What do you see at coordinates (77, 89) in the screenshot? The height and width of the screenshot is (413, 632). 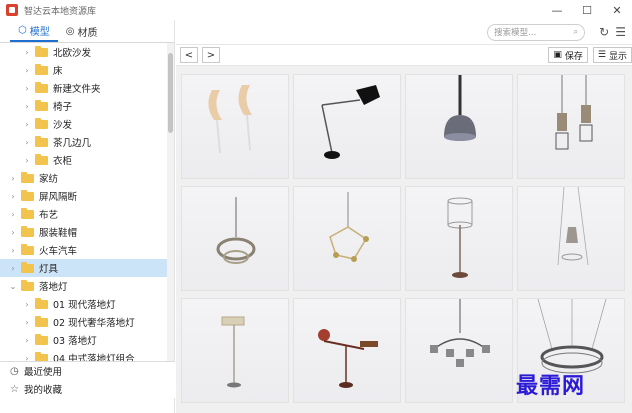 I see `tree-item-label: 新建文件夹` at bounding box center [77, 89].